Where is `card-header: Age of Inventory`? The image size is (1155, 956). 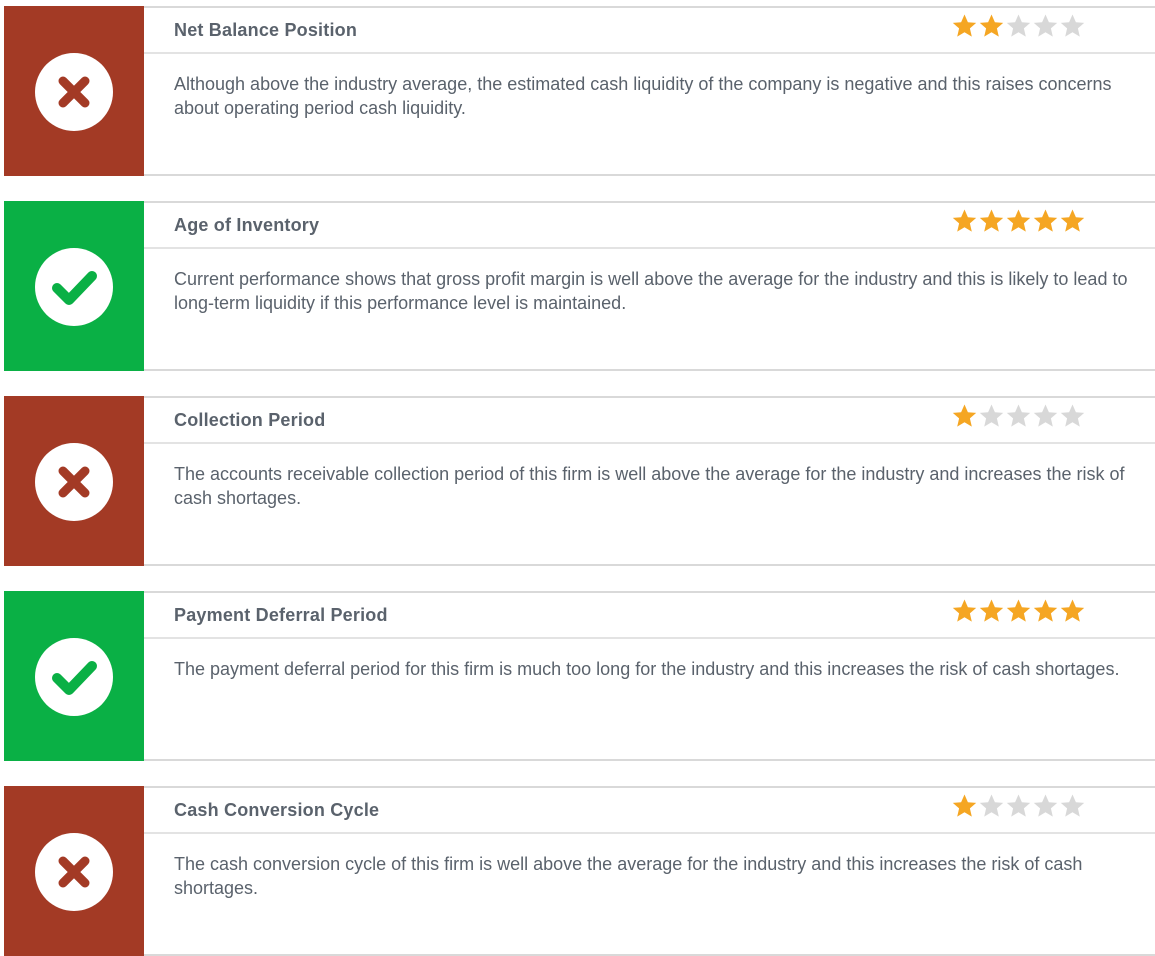
card-header: Age of Inventory is located at coordinates (649, 226).